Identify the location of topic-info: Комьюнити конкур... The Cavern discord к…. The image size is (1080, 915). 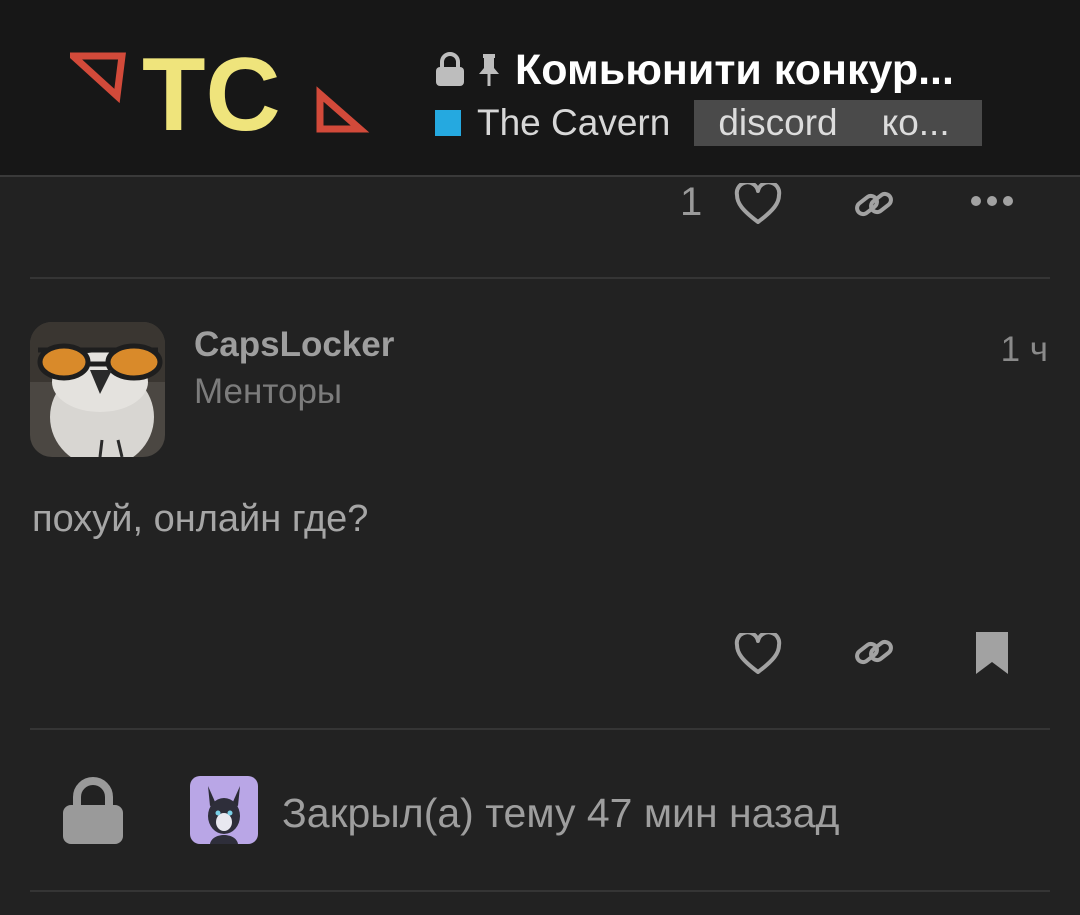
(715, 95).